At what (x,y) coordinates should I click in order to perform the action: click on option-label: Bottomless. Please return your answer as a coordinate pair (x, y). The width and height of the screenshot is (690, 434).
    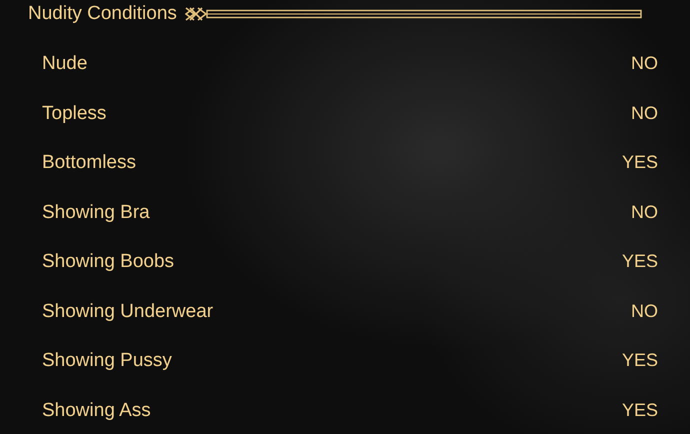
    Looking at the image, I should click on (89, 163).